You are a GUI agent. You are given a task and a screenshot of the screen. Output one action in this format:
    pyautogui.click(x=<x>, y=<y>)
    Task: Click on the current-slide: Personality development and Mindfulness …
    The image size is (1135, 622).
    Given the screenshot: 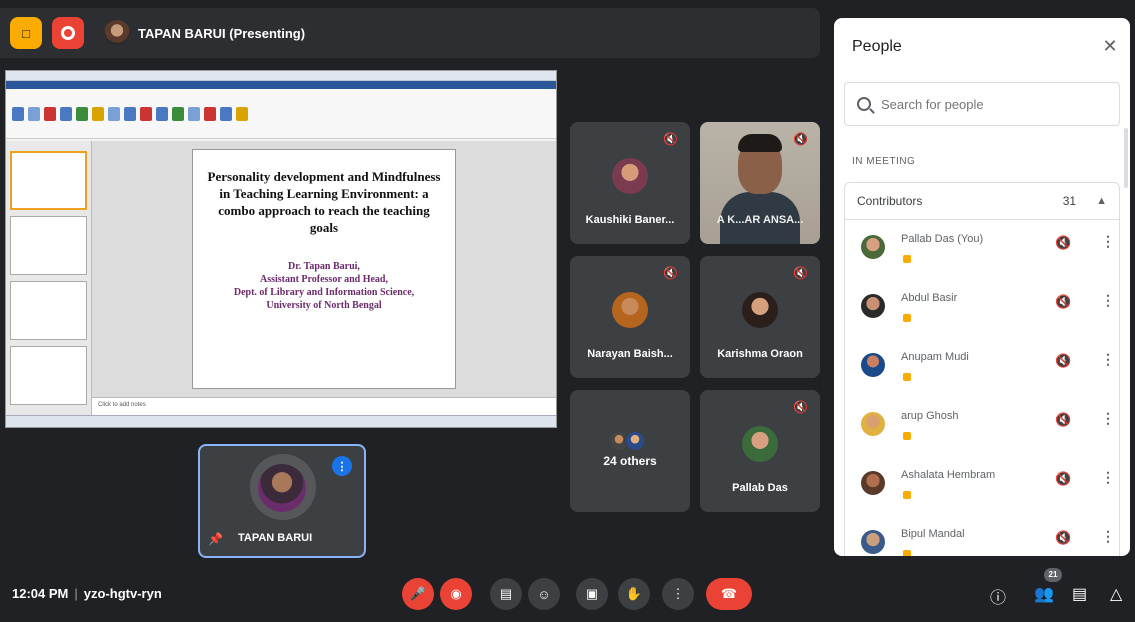 What is the action you would take?
    pyautogui.click(x=324, y=269)
    